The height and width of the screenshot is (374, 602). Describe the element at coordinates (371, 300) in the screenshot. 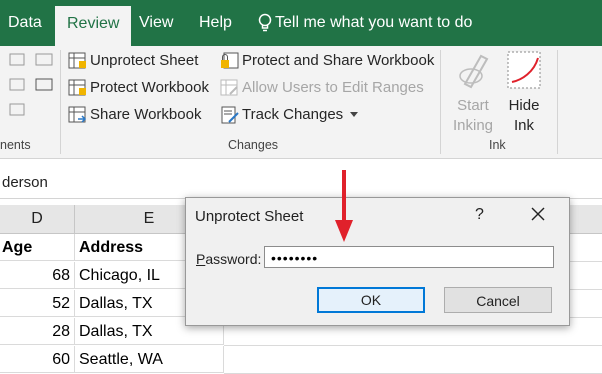

I see `ok-button: OK` at that location.